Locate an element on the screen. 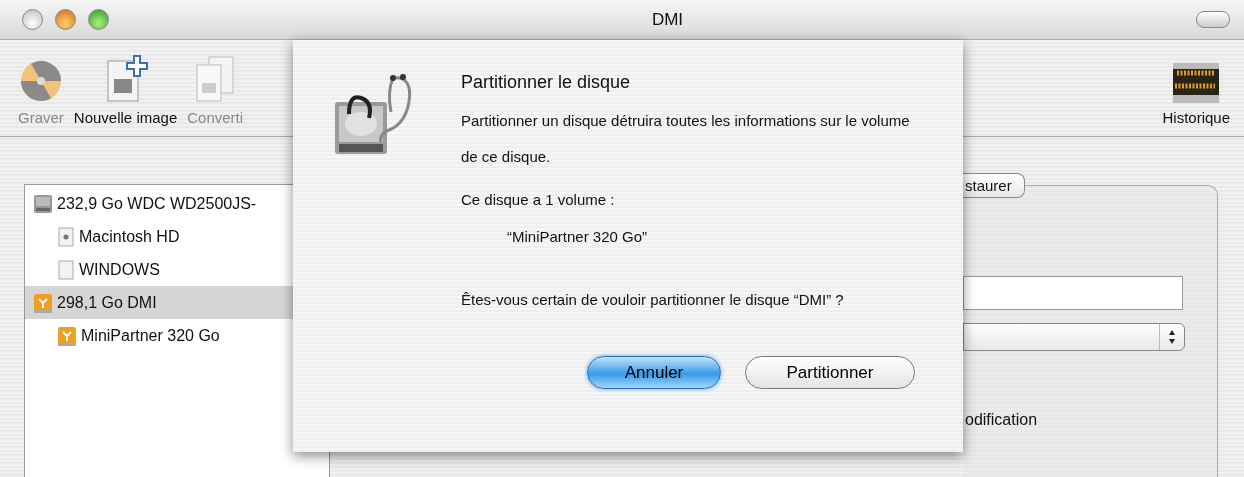 Image resolution: width=1244 pixels, height=477 pixels. zoom-button is located at coordinates (98, 19).